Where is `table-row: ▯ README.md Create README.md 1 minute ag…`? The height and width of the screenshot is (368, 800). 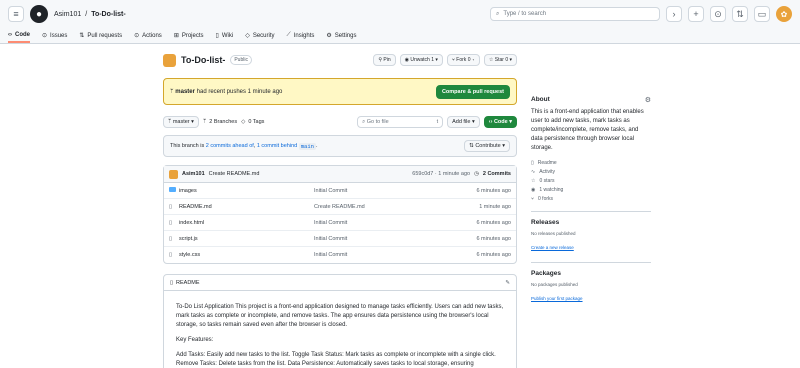 table-row: ▯ README.md Create README.md 1 minute ag… is located at coordinates (340, 207).